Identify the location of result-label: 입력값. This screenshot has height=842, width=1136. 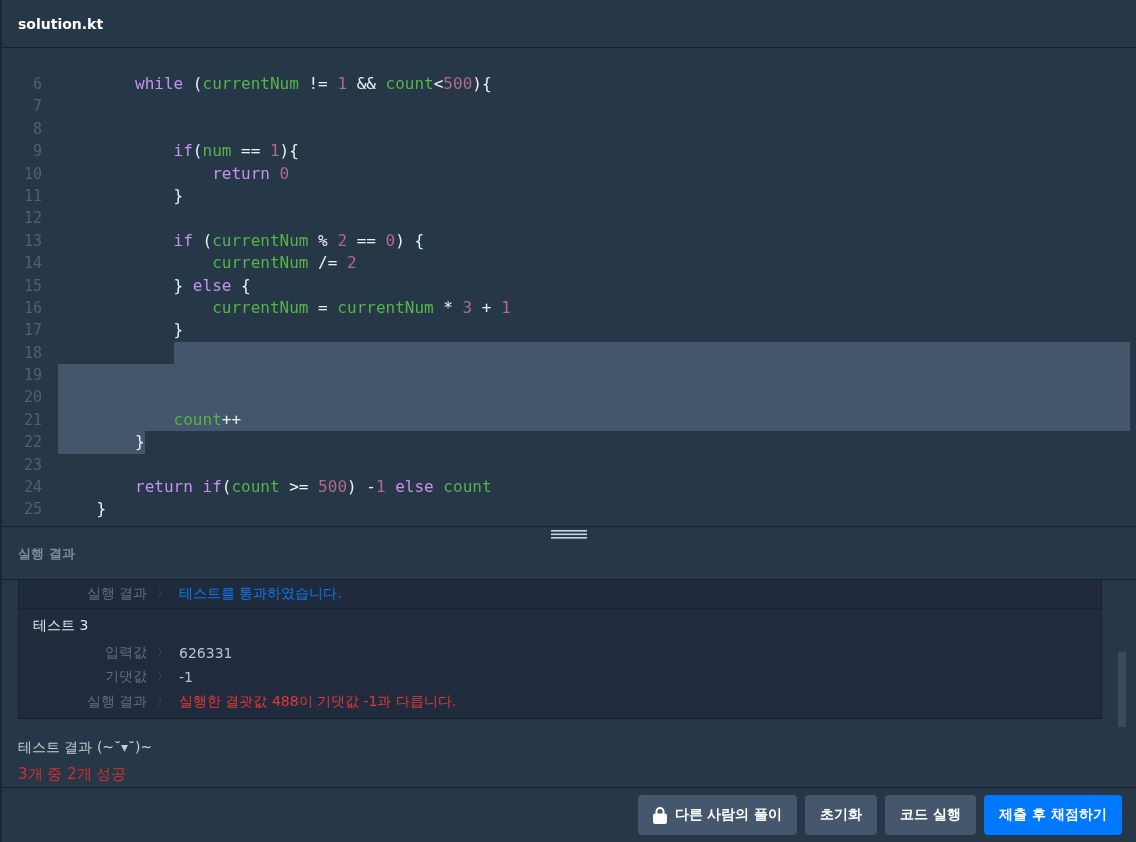
(125, 652).